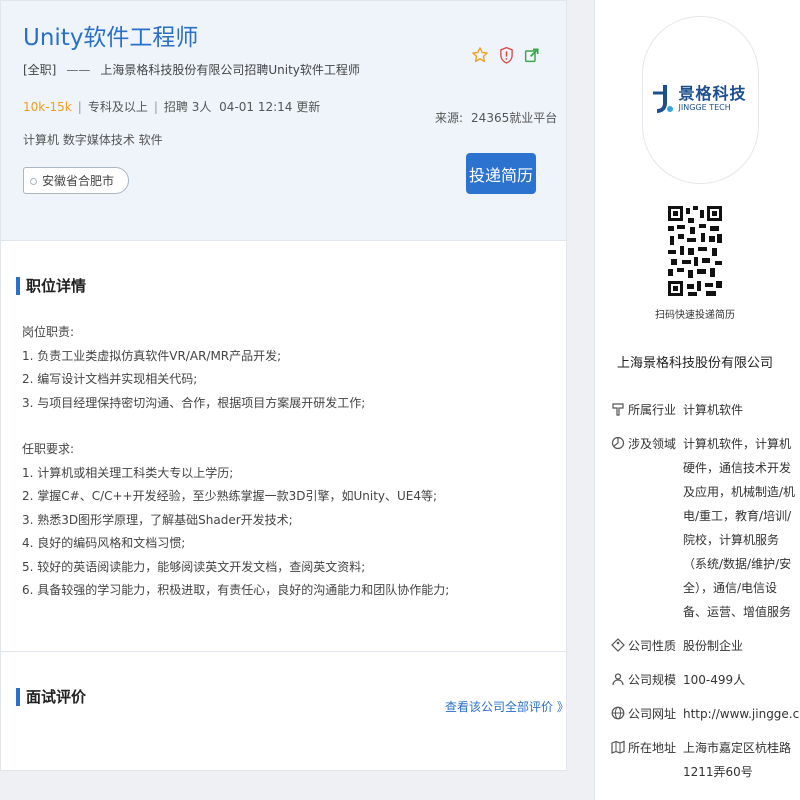  I want to click on requirement-item: 6. 具备较强的学习能力，积极进取，有责任心，良好的沟通能力和团队协作能力;, so click(236, 590).